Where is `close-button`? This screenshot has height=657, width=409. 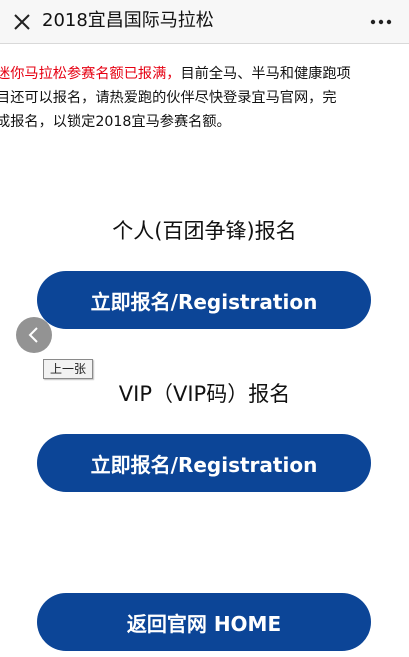 close-button is located at coordinates (22, 22).